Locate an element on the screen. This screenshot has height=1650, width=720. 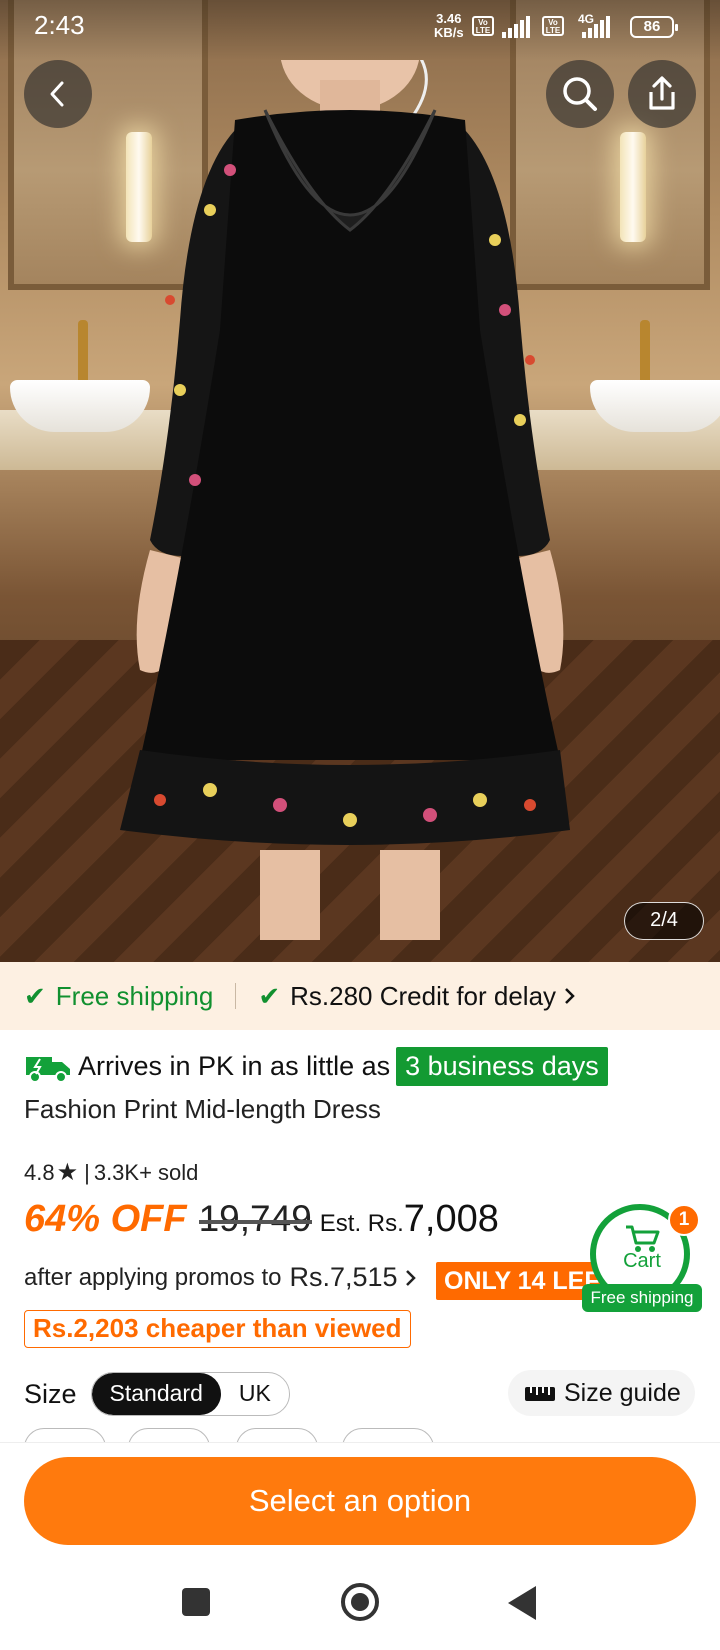
home-icon is located at coordinates (360, 1602).